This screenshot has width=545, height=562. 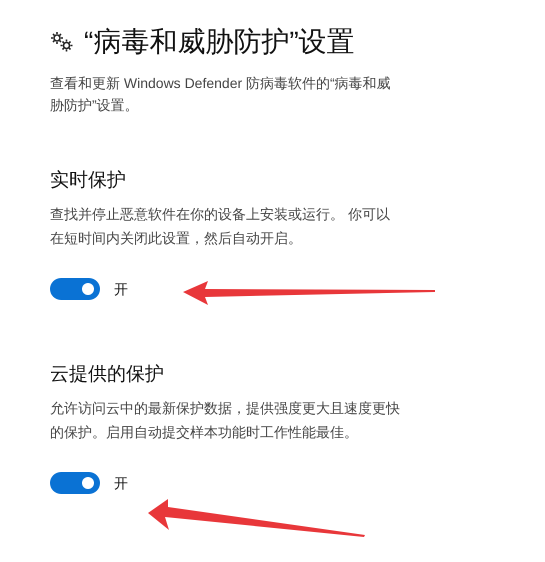 What do you see at coordinates (107, 375) in the screenshot?
I see `section-heading: 云提供的保护` at bounding box center [107, 375].